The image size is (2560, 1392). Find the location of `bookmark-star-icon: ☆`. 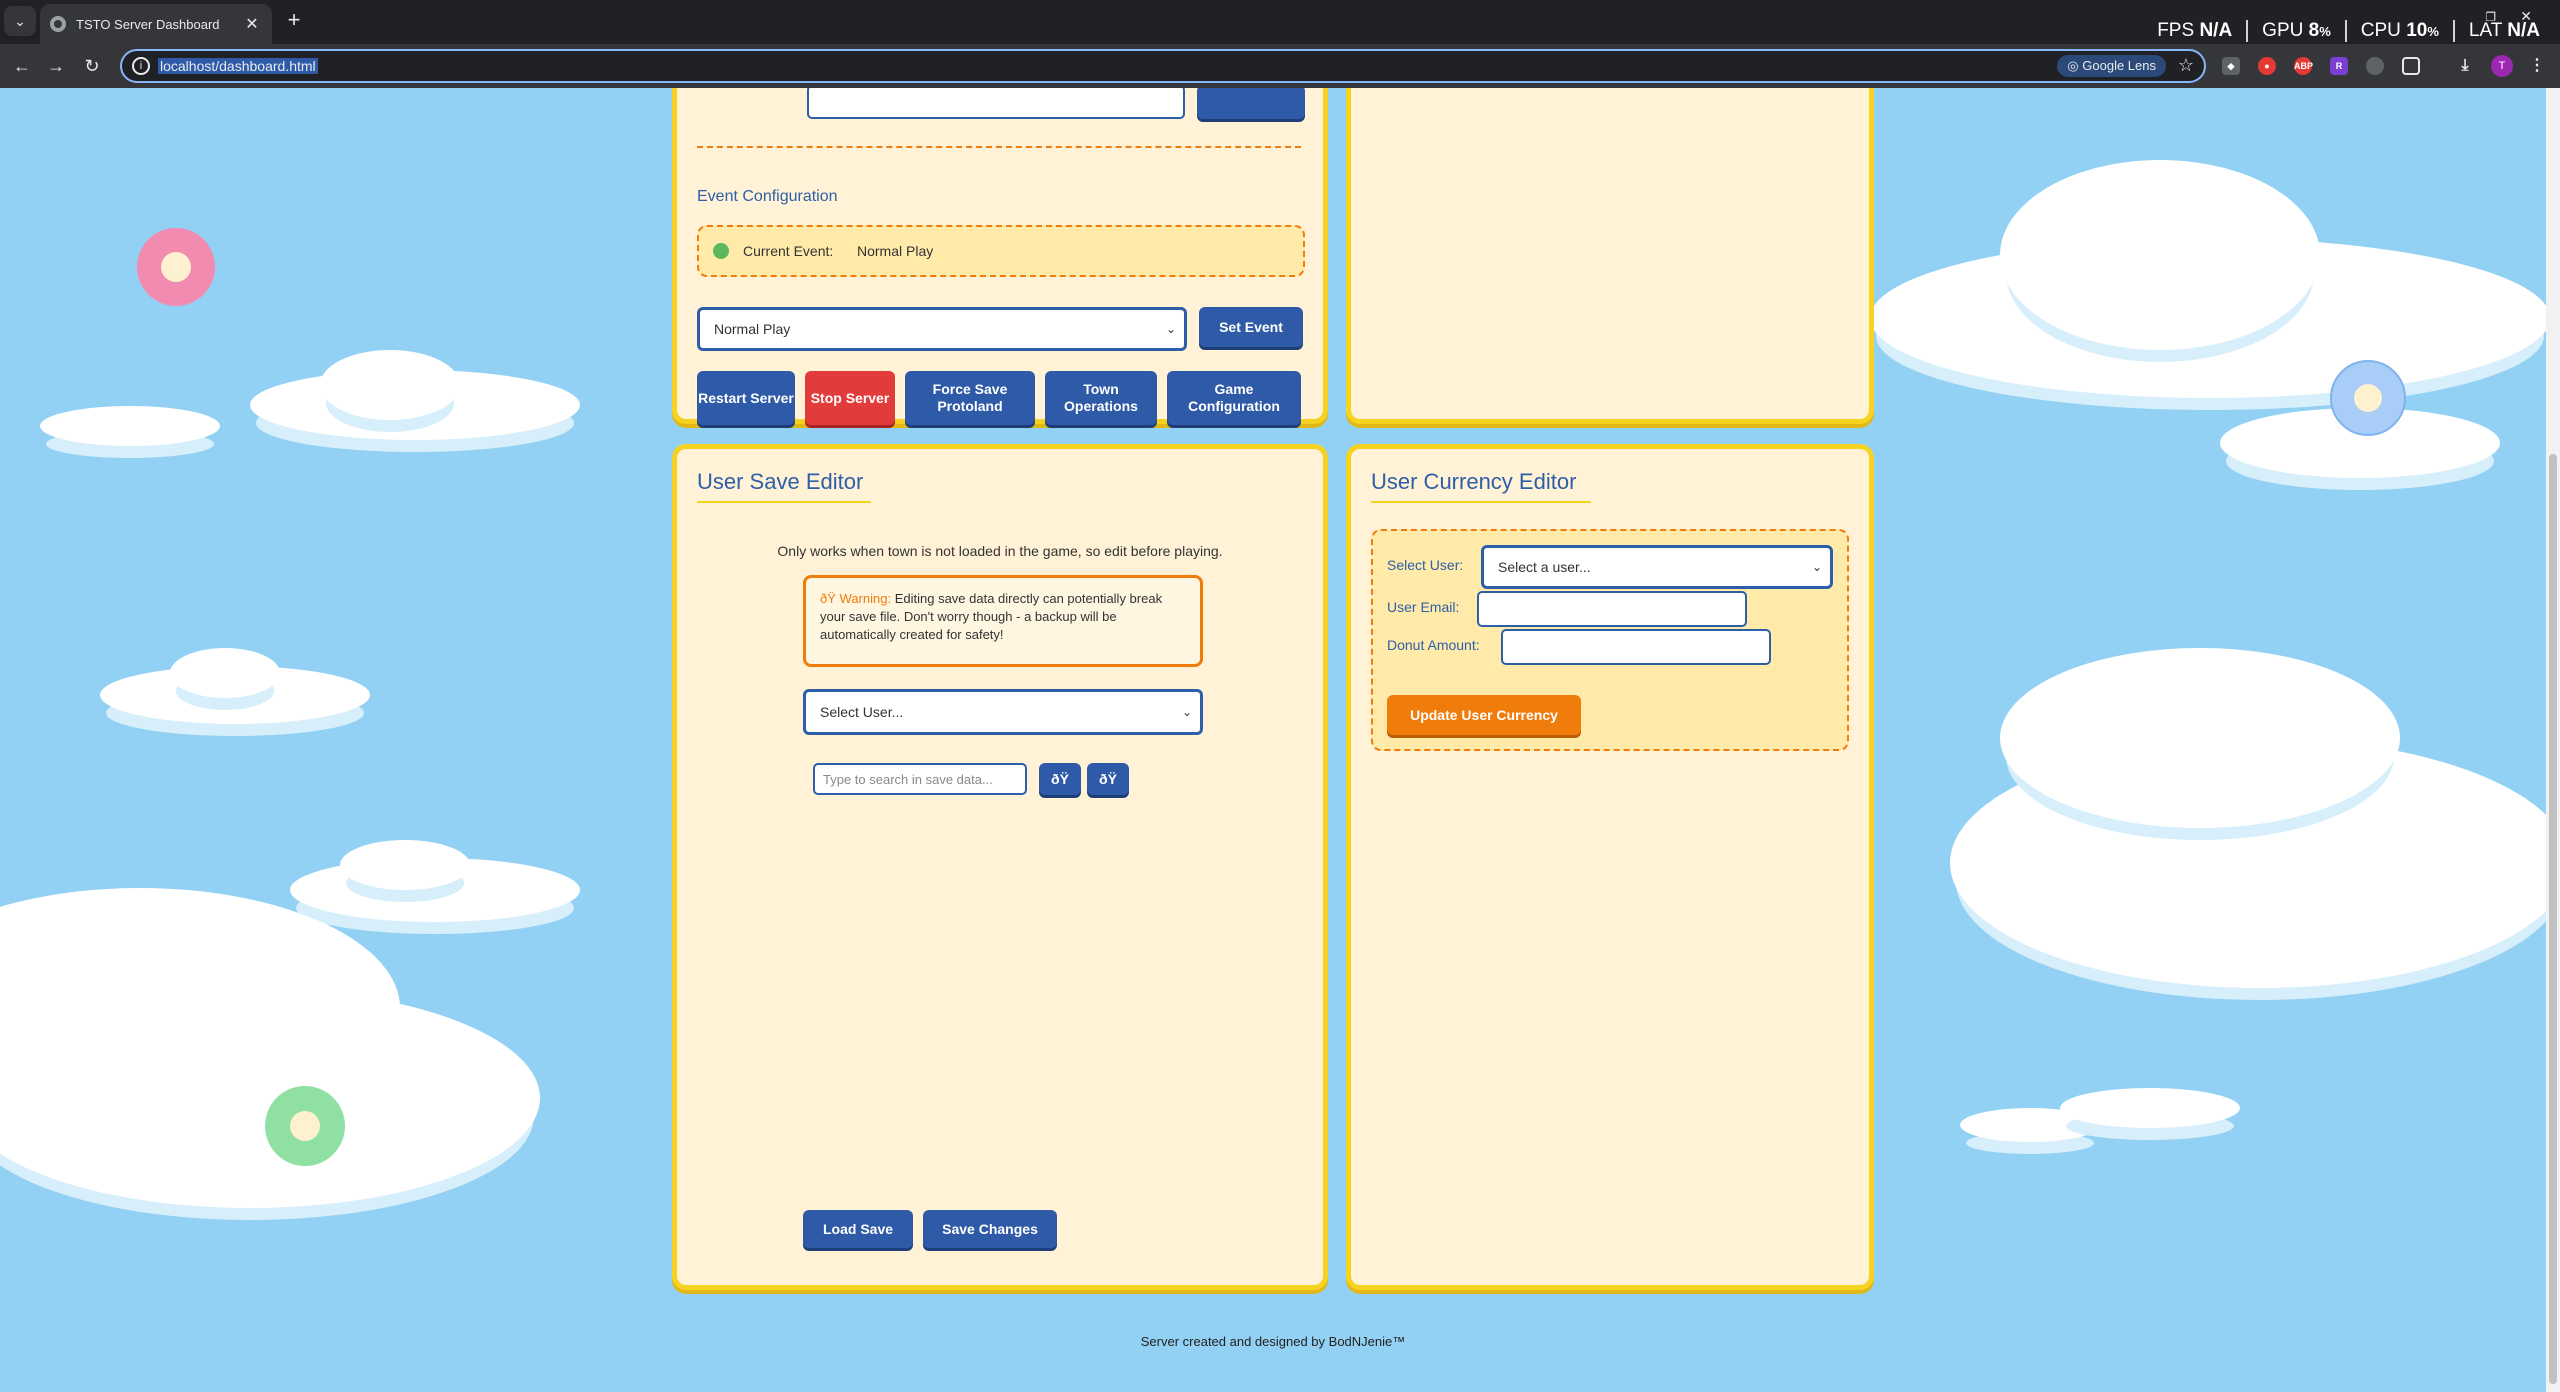

bookmark-star-icon: ☆ is located at coordinates (2186, 65).